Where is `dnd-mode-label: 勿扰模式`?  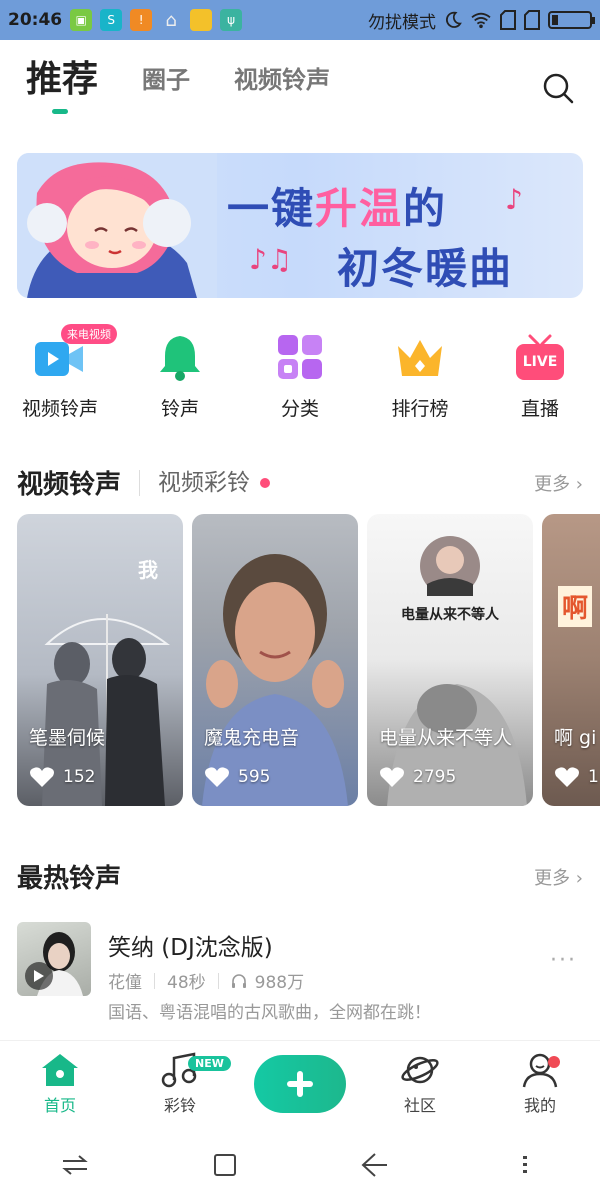
dnd-mode-label: 勿扰模式 is located at coordinates (402, 22).